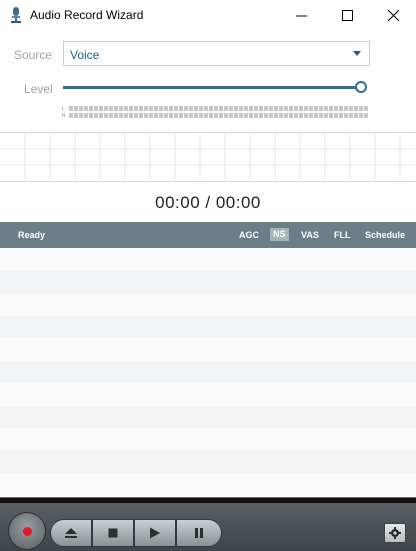 This screenshot has width=416, height=551. What do you see at coordinates (219, 115) in the screenshot?
I see `level-meter-right` at bounding box center [219, 115].